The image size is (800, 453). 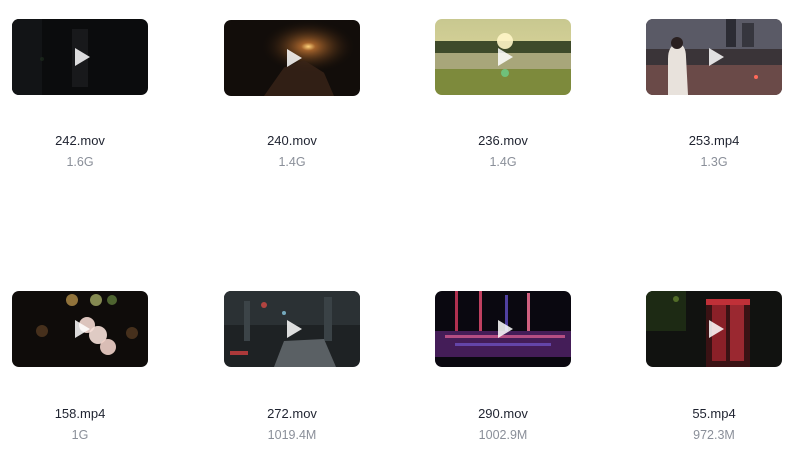 What do you see at coordinates (292, 435) in the screenshot?
I see `video-size: 1019.4M` at bounding box center [292, 435].